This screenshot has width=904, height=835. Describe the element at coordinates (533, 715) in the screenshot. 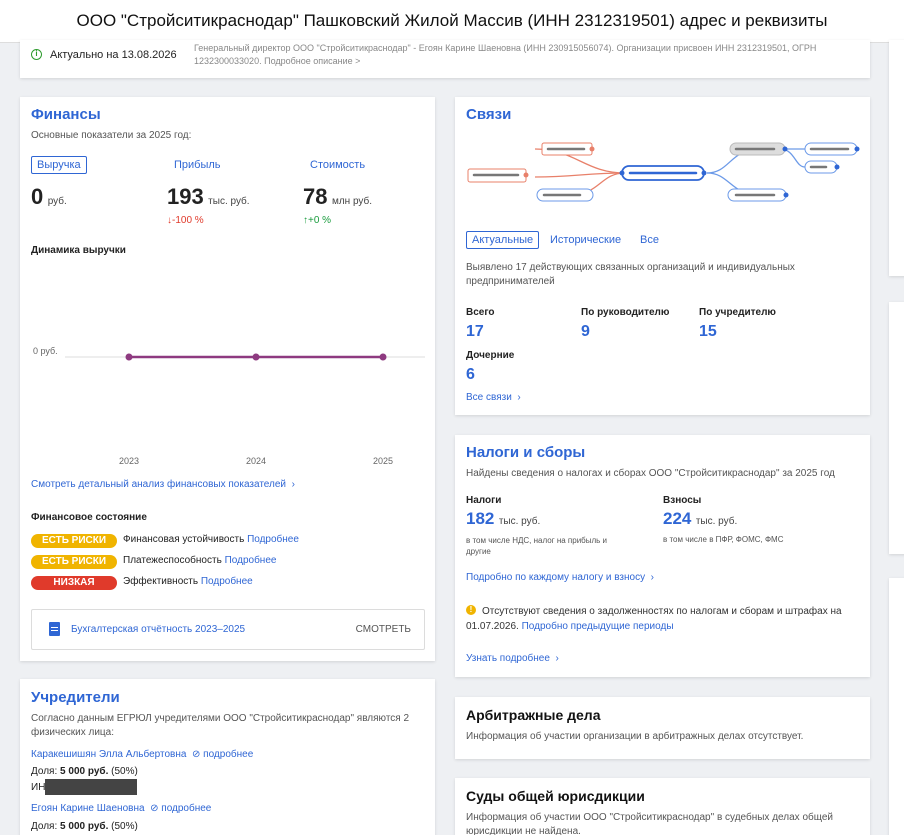

I see `arbitration-title: Арбитражные дела` at that location.